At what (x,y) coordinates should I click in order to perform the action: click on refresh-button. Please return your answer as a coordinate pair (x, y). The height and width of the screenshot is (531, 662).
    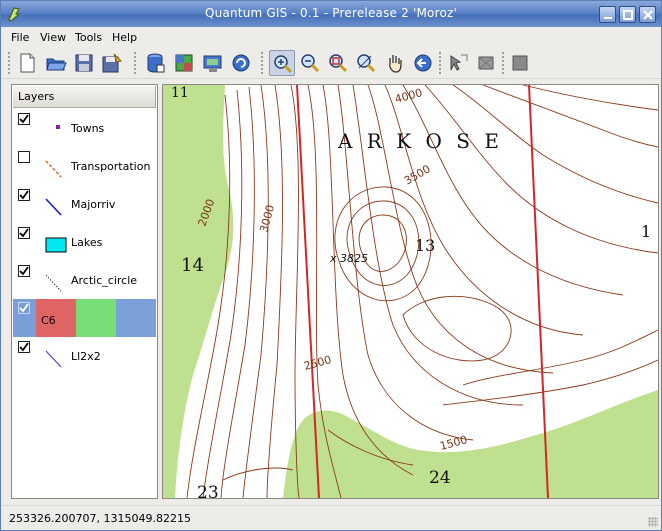
    Looking at the image, I should click on (241, 63).